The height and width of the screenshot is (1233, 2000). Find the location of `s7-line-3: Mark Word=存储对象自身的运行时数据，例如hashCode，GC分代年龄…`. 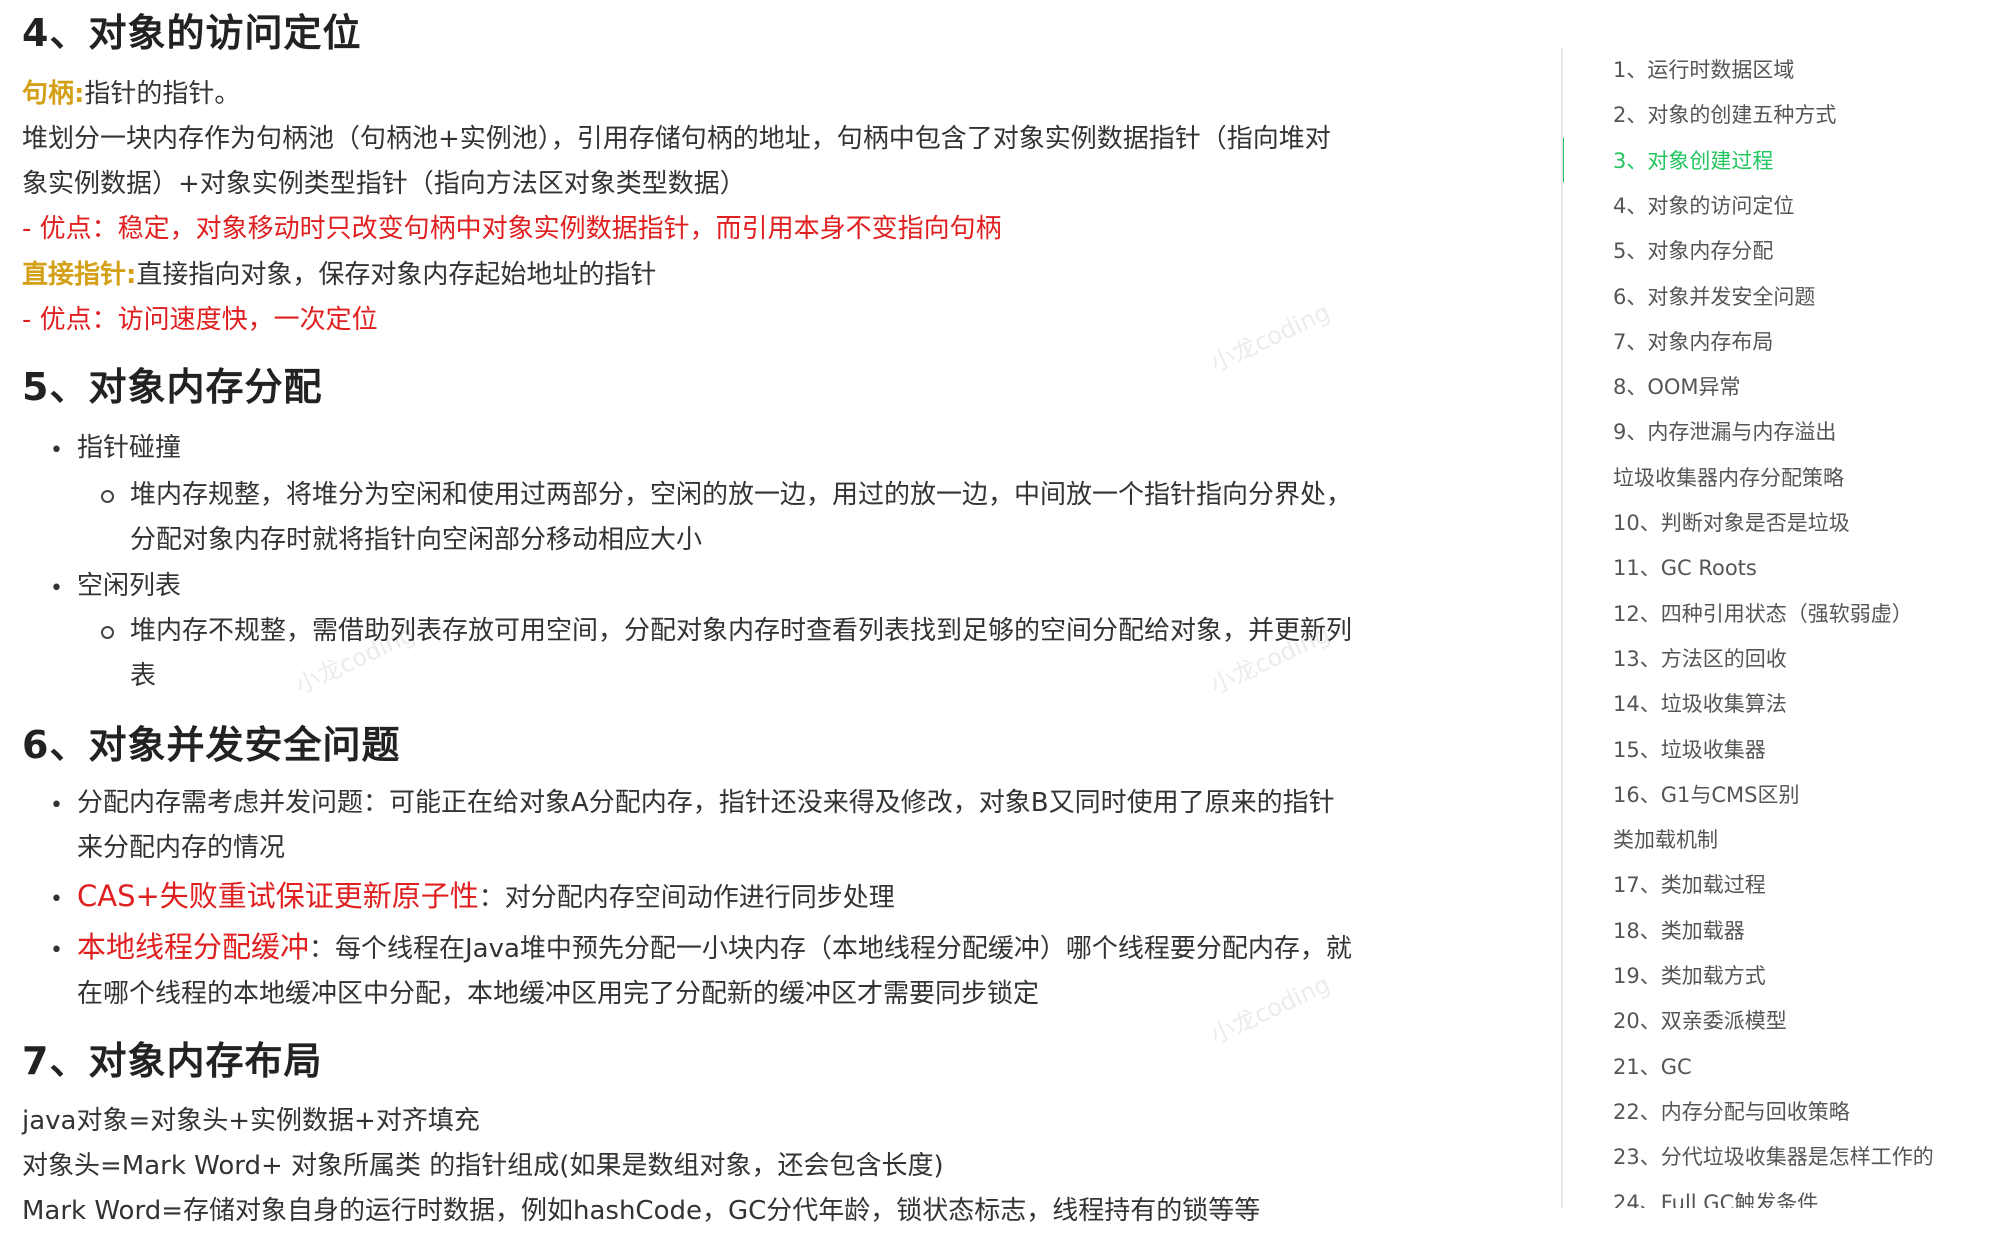

s7-line-3: Mark Word=存储对象自身的运行时数据，例如hashCode，GC分代年龄… is located at coordinates (641, 1211).